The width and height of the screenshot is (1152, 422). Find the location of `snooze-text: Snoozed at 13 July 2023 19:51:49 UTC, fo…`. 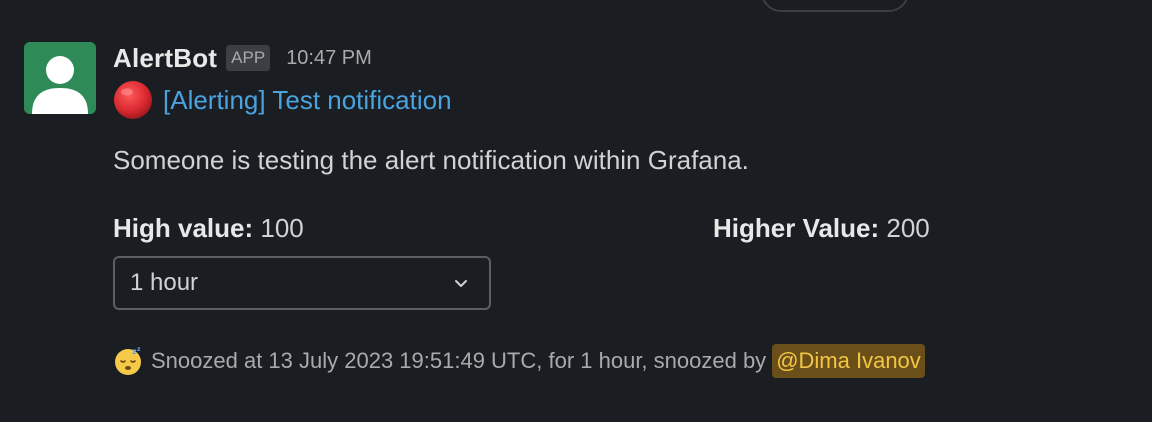

snooze-text: Snoozed at 13 July 2023 19:51:49 UTC, fo… is located at coordinates (459, 360).